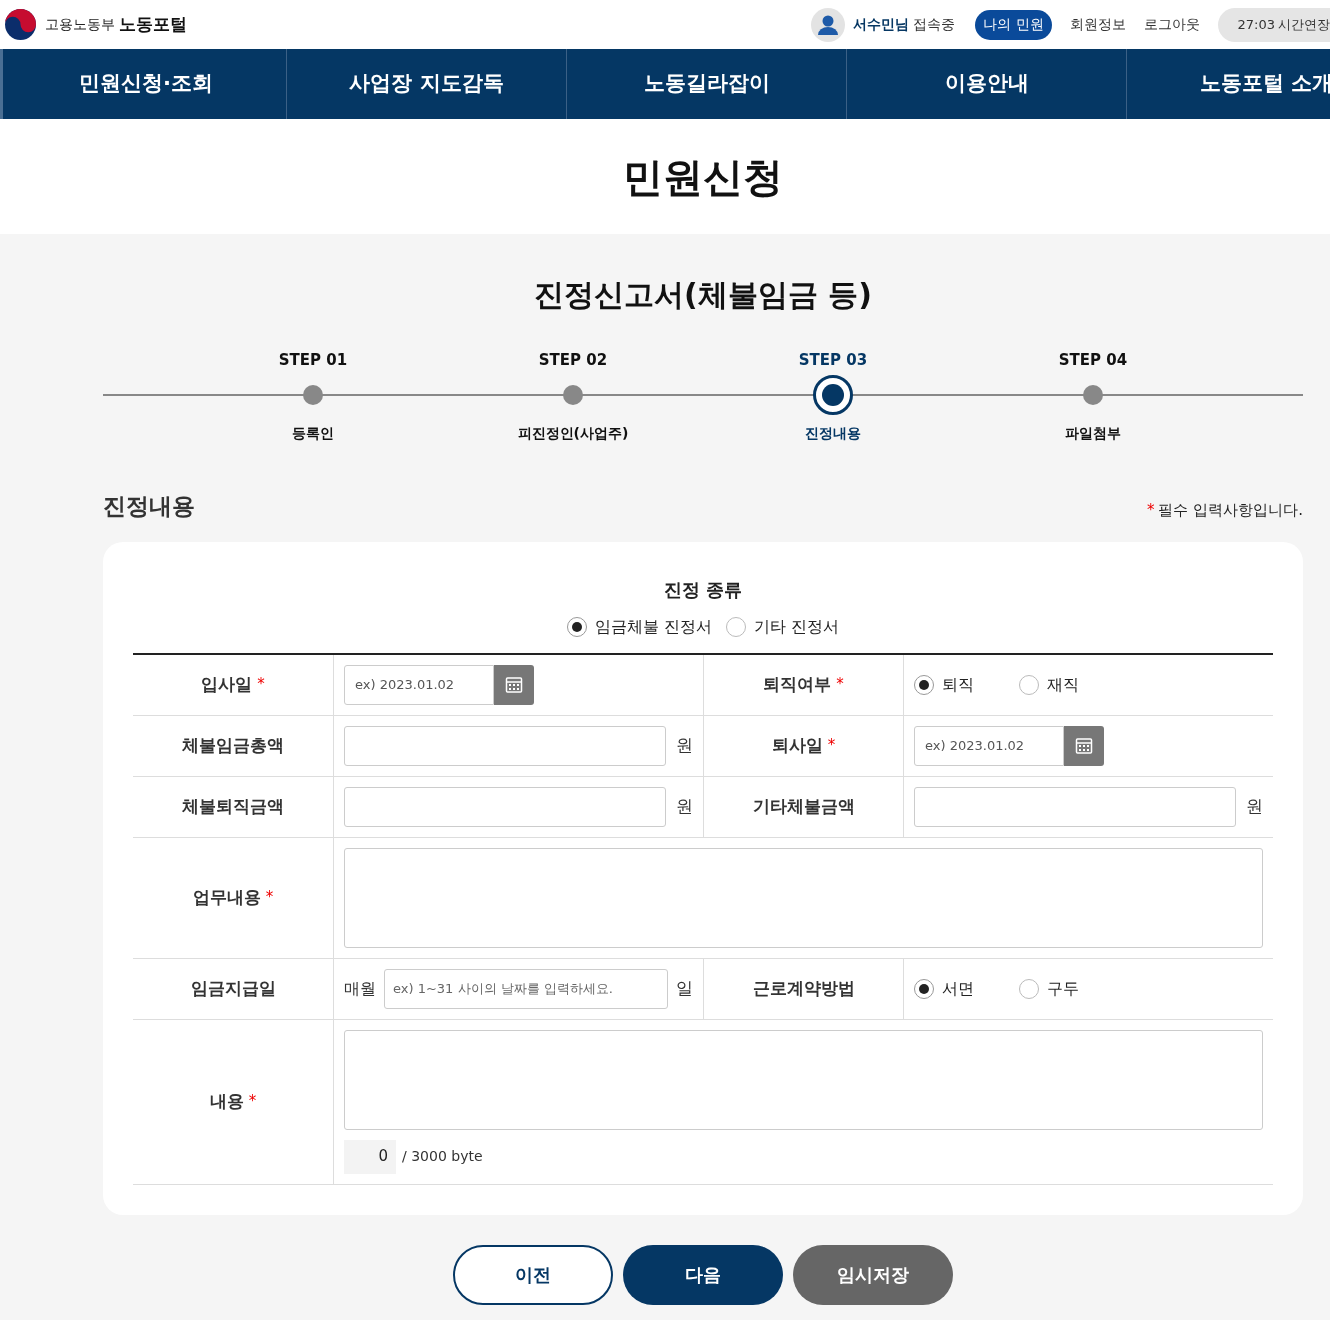 Image resolution: width=1330 pixels, height=1320 pixels. What do you see at coordinates (370, 1156) in the screenshot?
I see `byte-counter: 0` at bounding box center [370, 1156].